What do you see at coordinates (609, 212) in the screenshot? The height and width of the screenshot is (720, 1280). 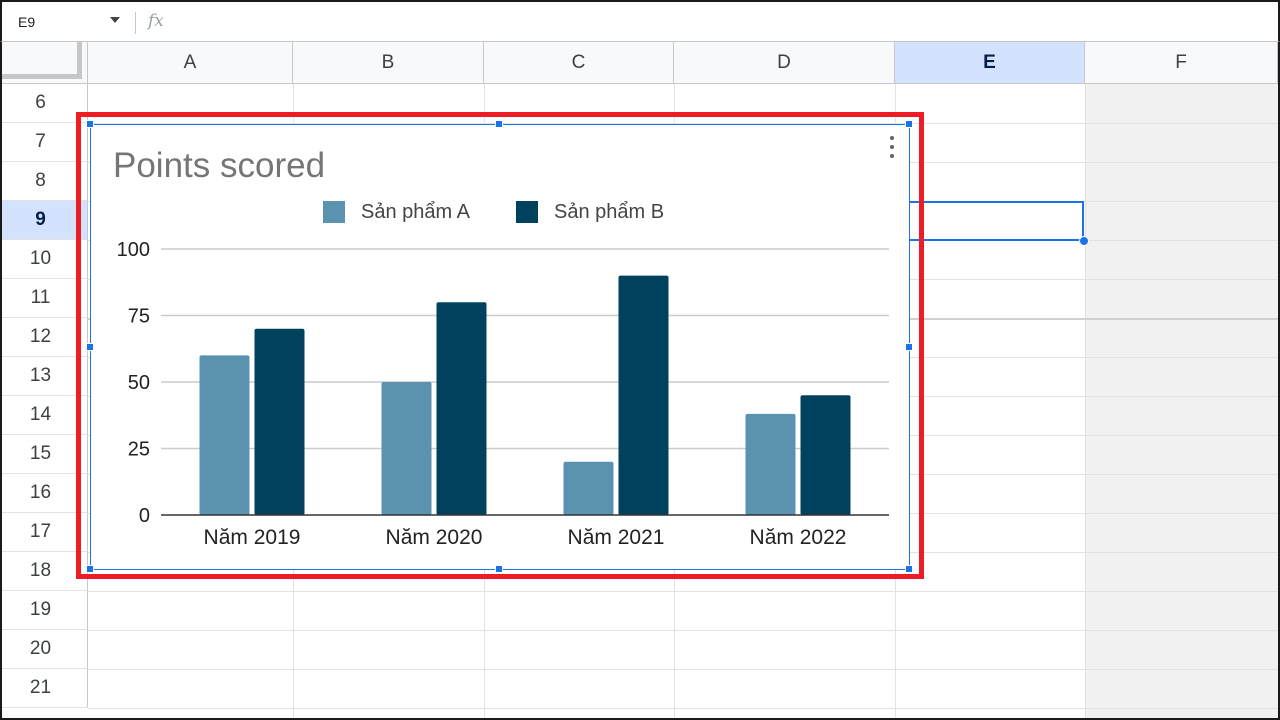 I see `legend-label: Sản phẩm B` at bounding box center [609, 212].